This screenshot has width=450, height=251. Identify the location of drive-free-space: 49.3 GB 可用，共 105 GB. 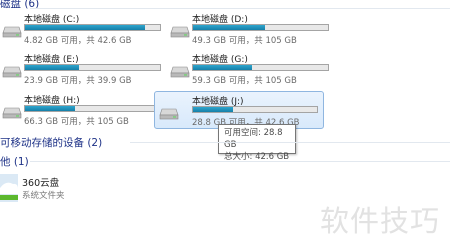
(244, 41).